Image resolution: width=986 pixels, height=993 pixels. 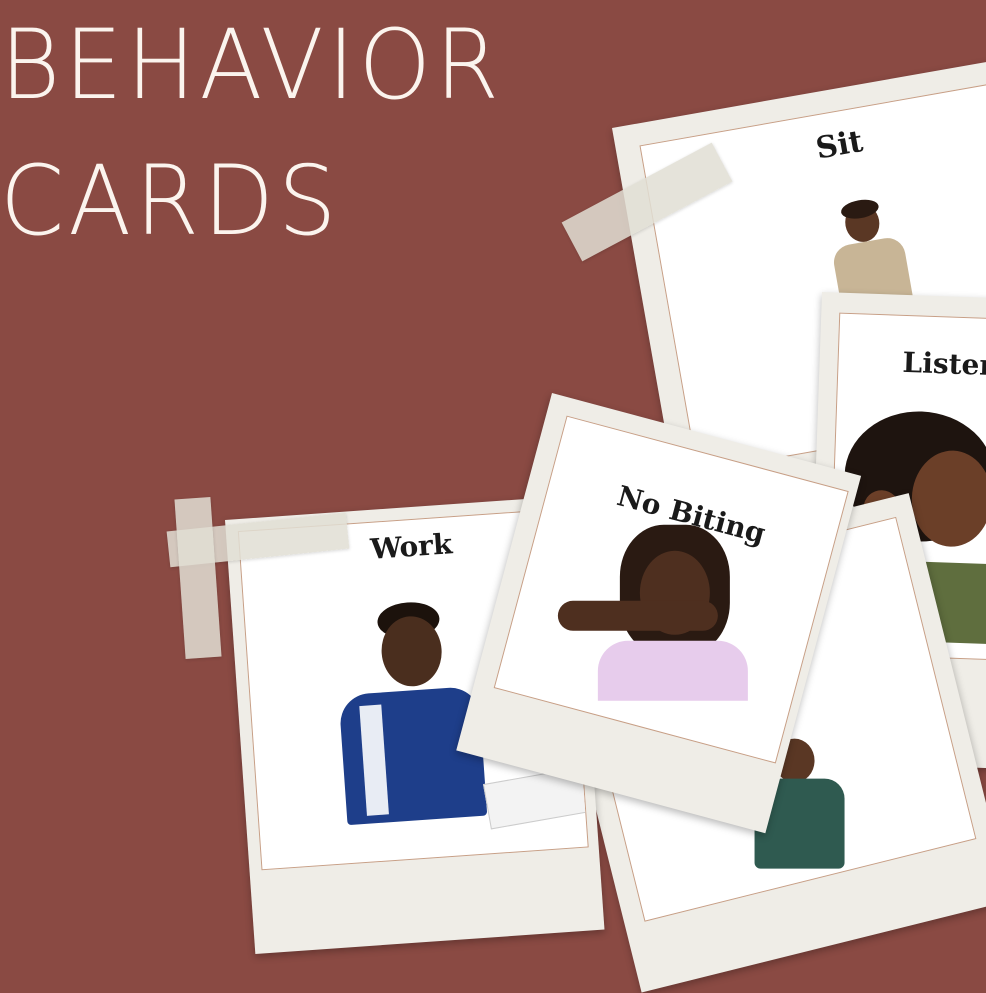 I want to click on tape-work-vertical, so click(x=198, y=578).